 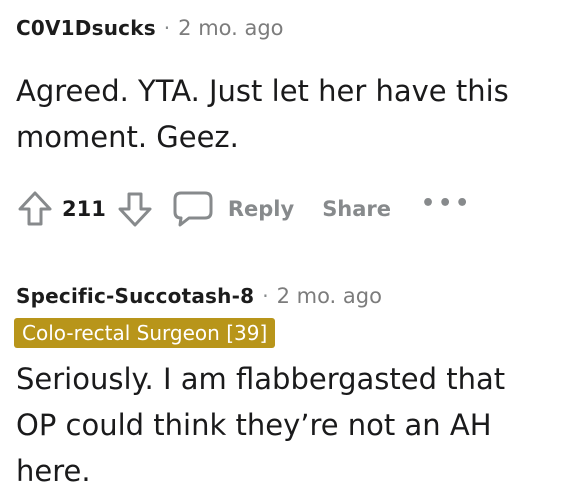 What do you see at coordinates (145, 333) in the screenshot?
I see `user-flair-badge: Colo-rectal Surgeon [39]` at bounding box center [145, 333].